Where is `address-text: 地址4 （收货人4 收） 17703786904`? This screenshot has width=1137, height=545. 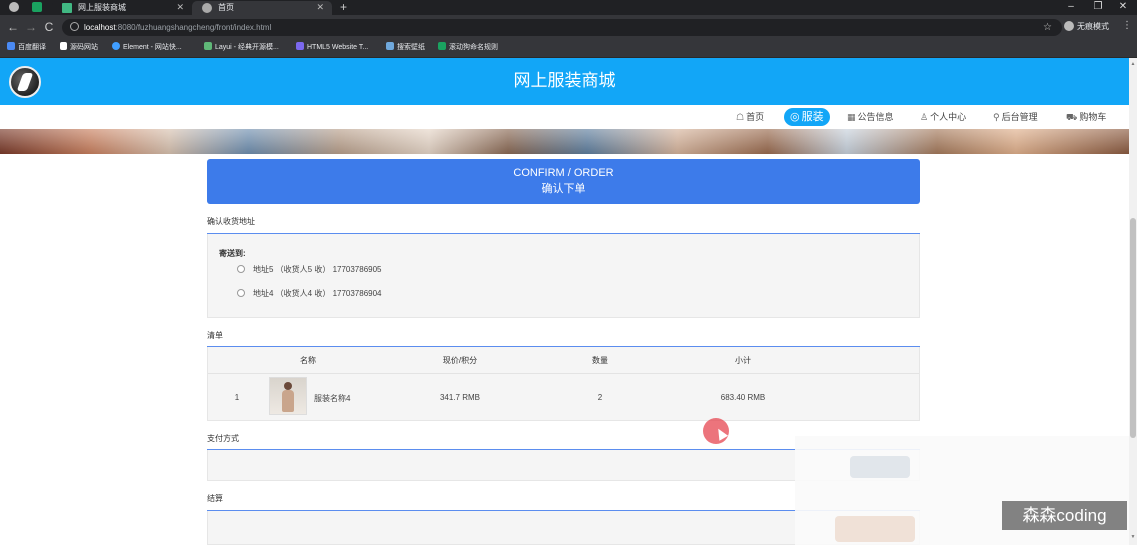
address-text: 地址4 （收货人4 收） 17703786904 is located at coordinates (317, 293).